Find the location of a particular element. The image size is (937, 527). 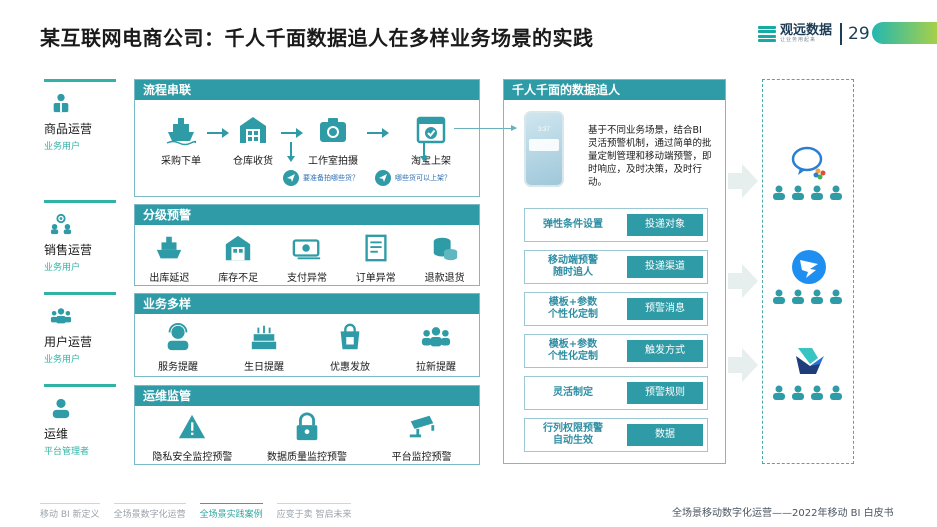

ops-item-label: 数据质量监控预警 is located at coordinates (306, 457).